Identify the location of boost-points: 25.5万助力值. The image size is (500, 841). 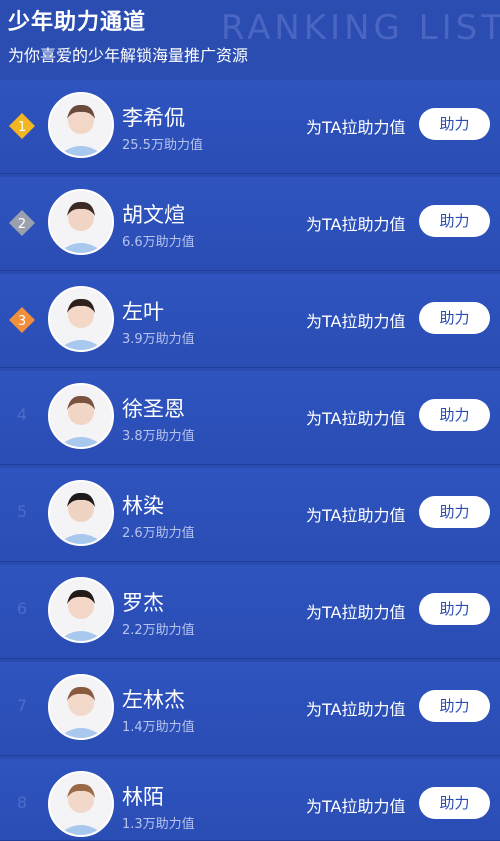
(162, 145).